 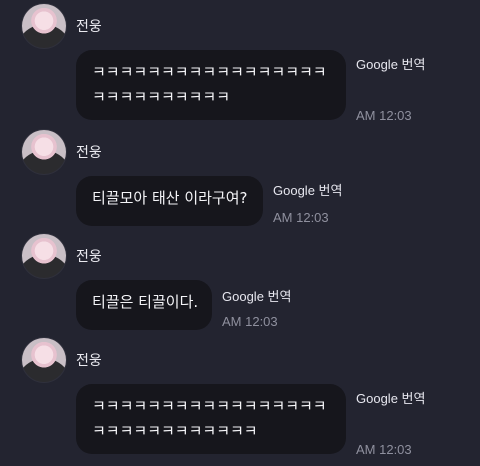 I want to click on message-text: ㅋㅋㅋㅋㅋㅋㅋㅋㅋㅋㅋㅋ, so click(x=175, y=431).